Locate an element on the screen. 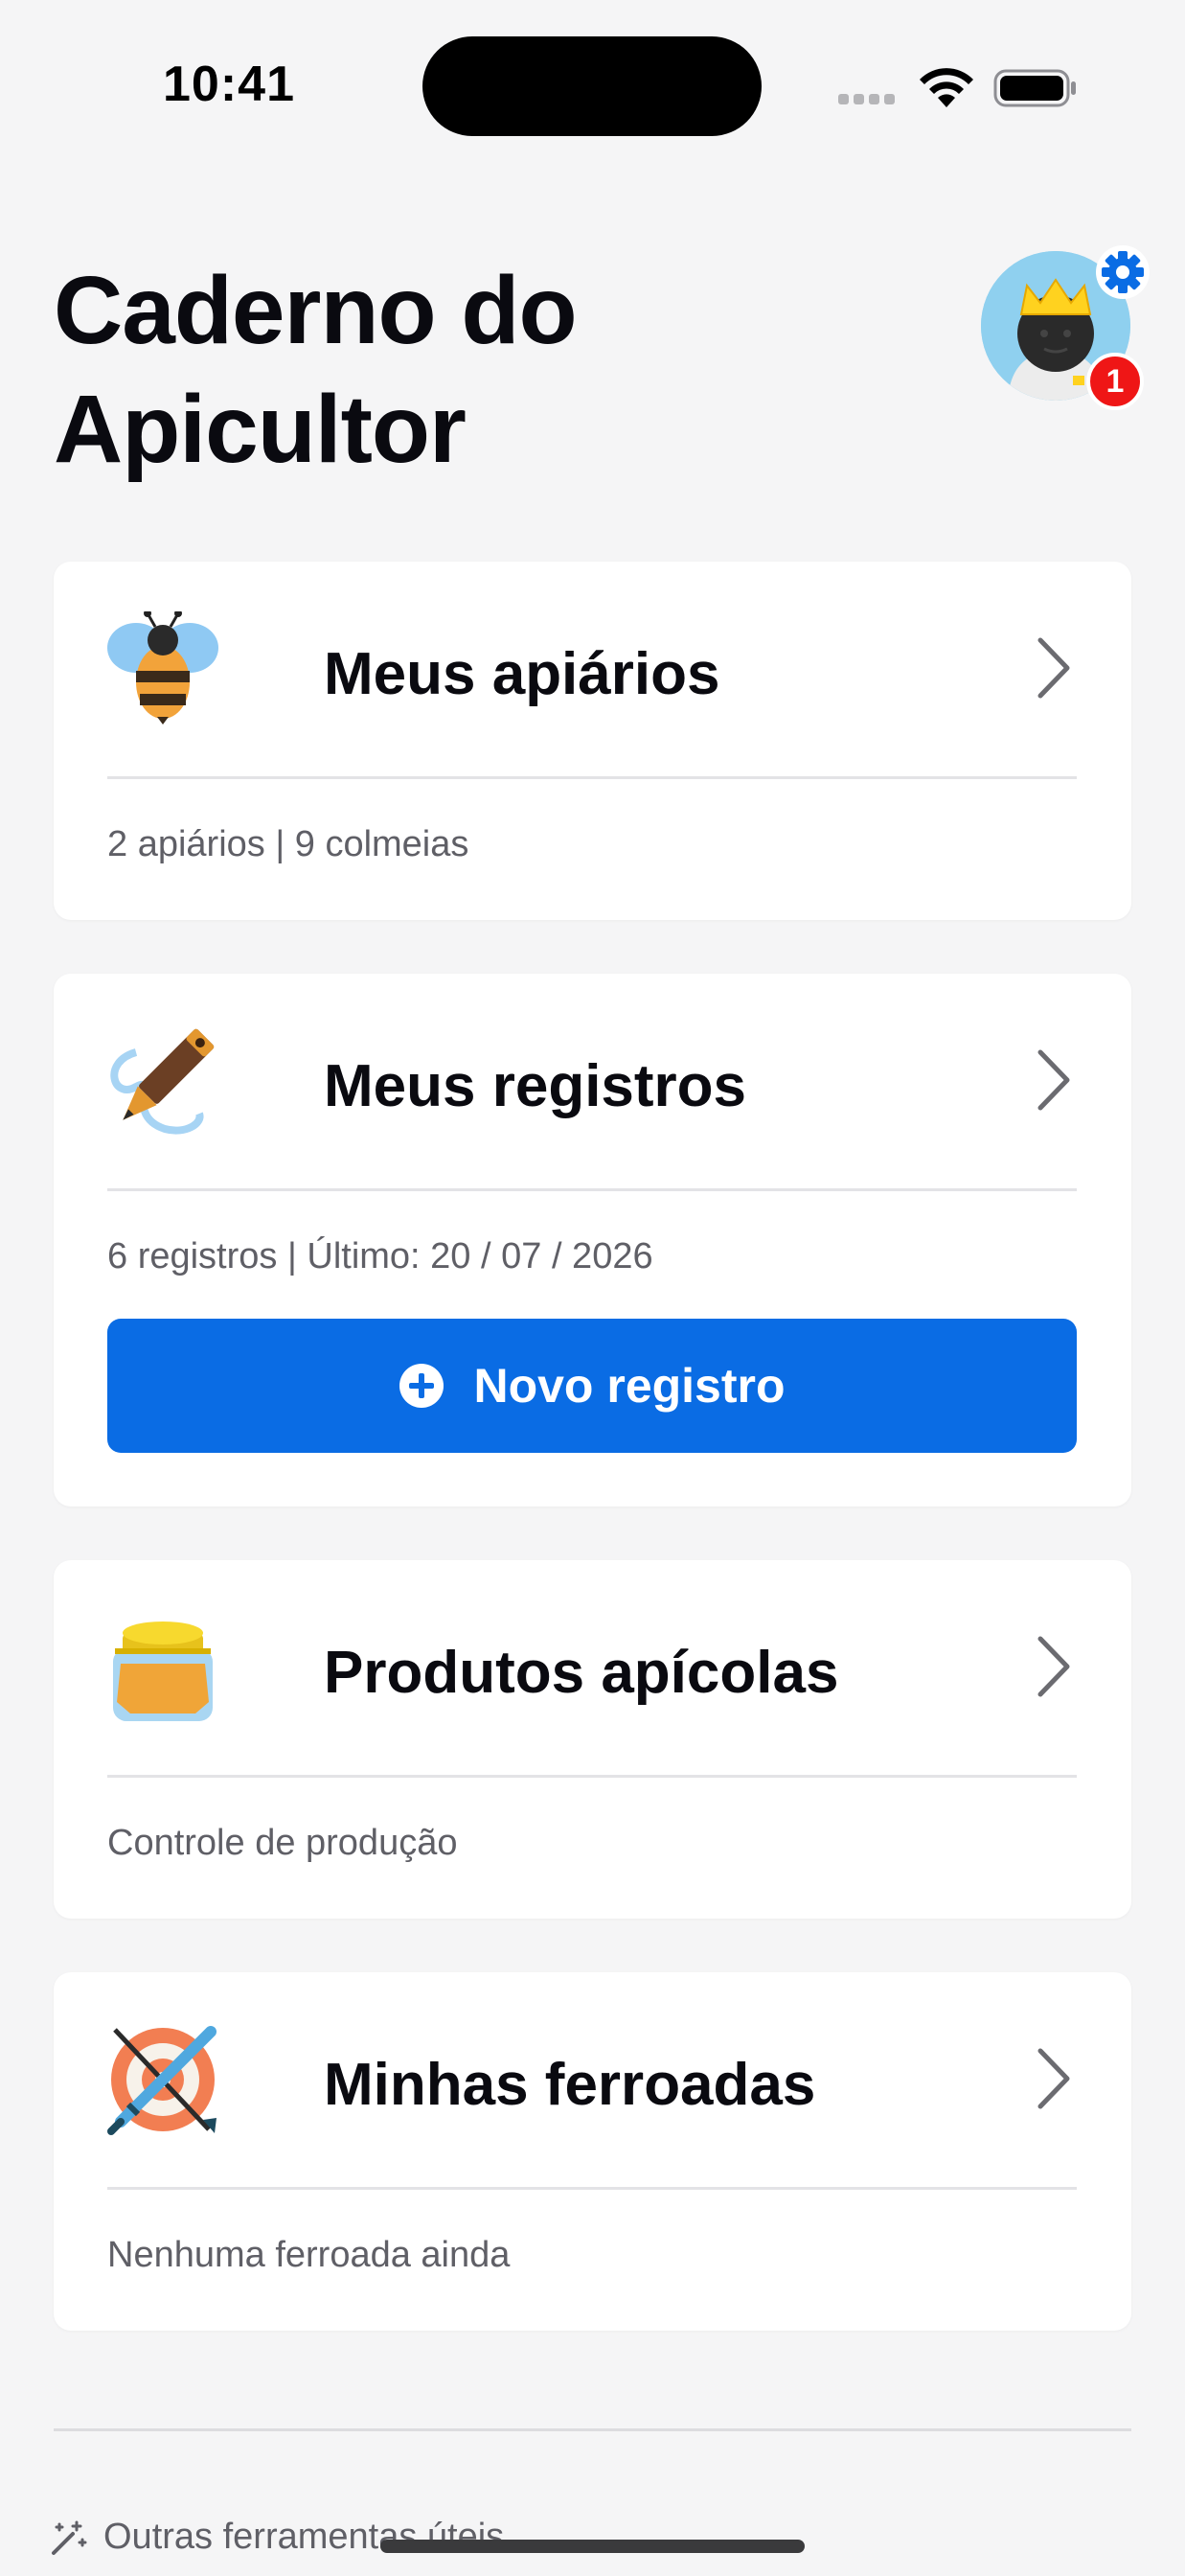 This screenshot has height=2576, width=1185. page-title: Caderno do Apicultor is located at coordinates (437, 370).